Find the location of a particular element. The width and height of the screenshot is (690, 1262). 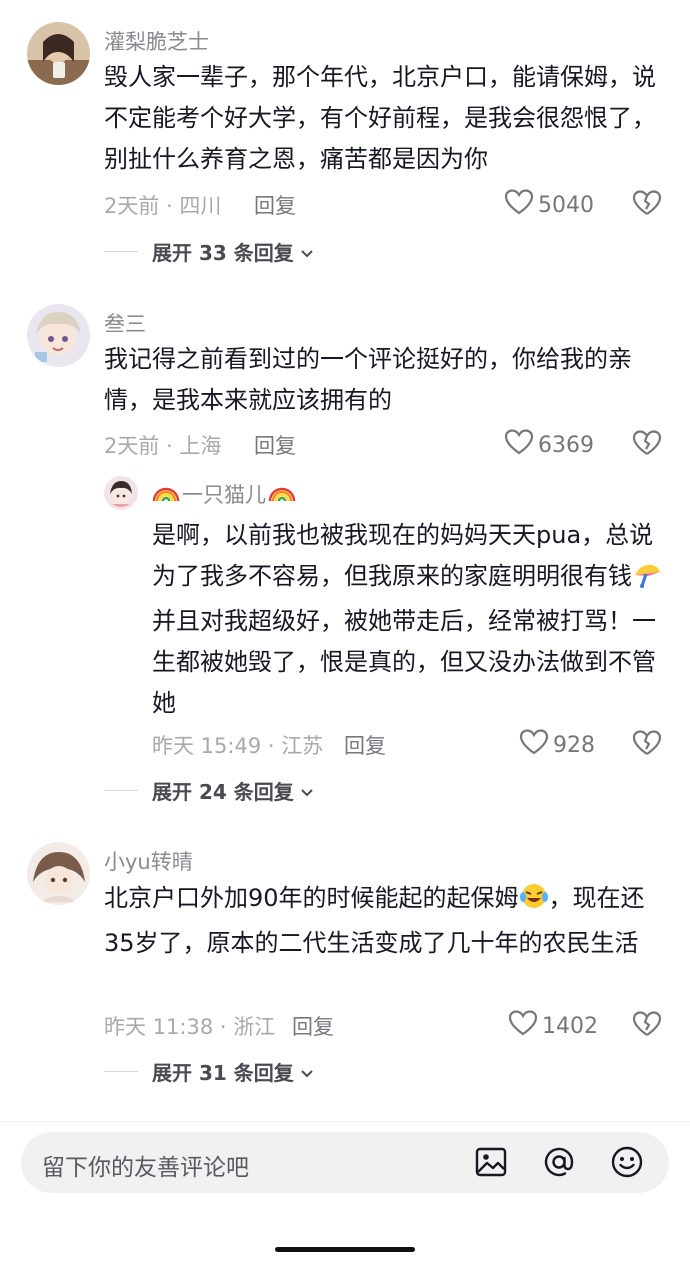

comment-meta: 2天前 · 四川 is located at coordinates (163, 206).